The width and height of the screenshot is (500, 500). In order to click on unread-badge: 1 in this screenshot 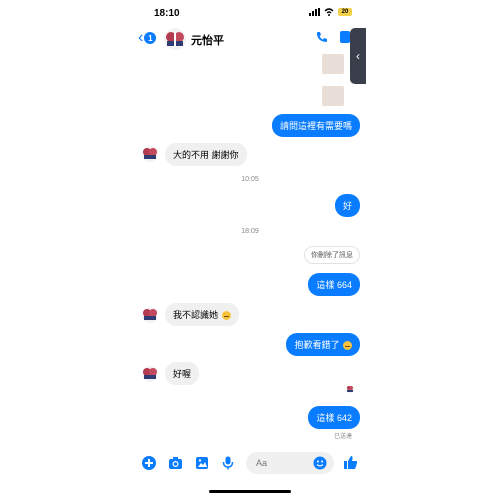, I will do `click(150, 38)`.